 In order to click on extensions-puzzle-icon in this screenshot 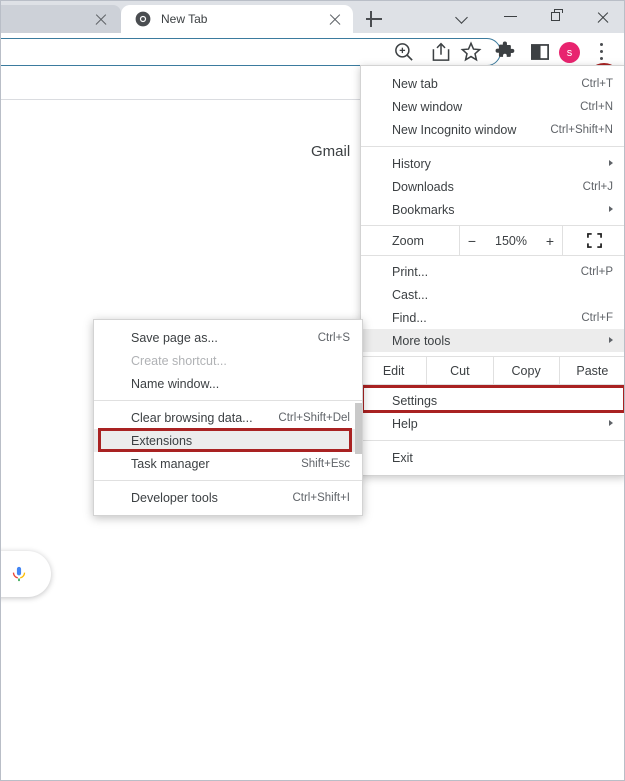, I will do `click(505, 52)`.